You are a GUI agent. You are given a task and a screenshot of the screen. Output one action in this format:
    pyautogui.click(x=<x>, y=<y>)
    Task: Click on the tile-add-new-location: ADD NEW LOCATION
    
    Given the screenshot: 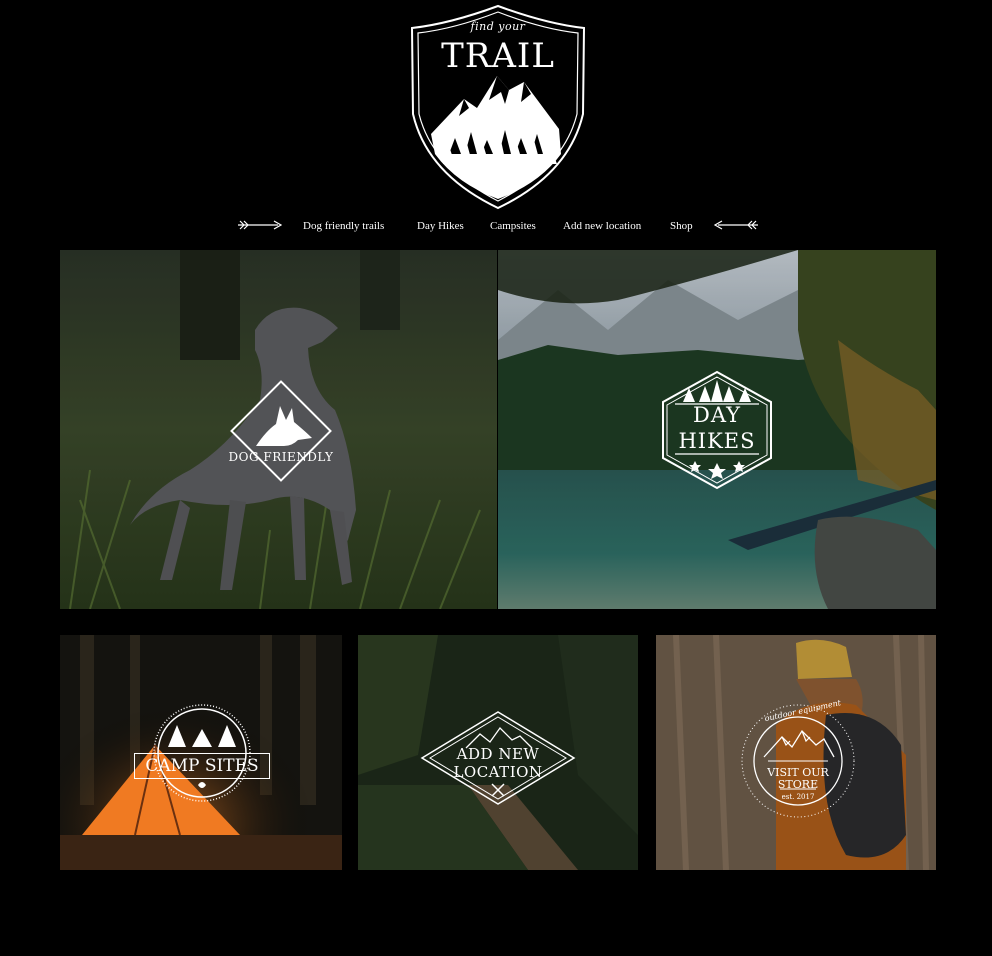 What is the action you would take?
    pyautogui.click(x=498, y=752)
    